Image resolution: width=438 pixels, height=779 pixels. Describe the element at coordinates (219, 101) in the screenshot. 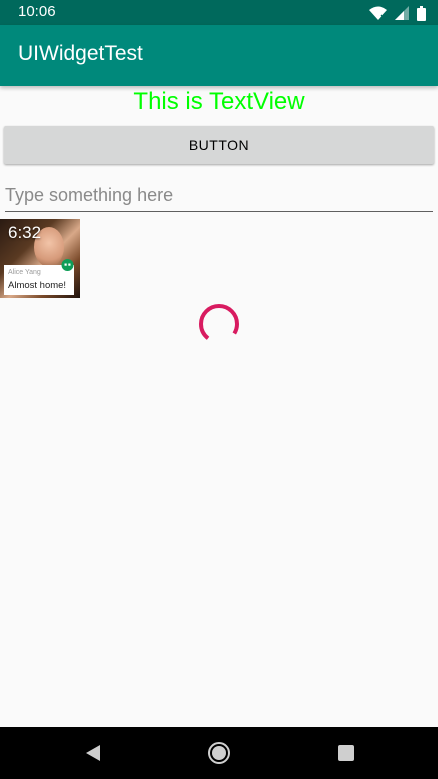

I see `text-view: This is TextView` at that location.